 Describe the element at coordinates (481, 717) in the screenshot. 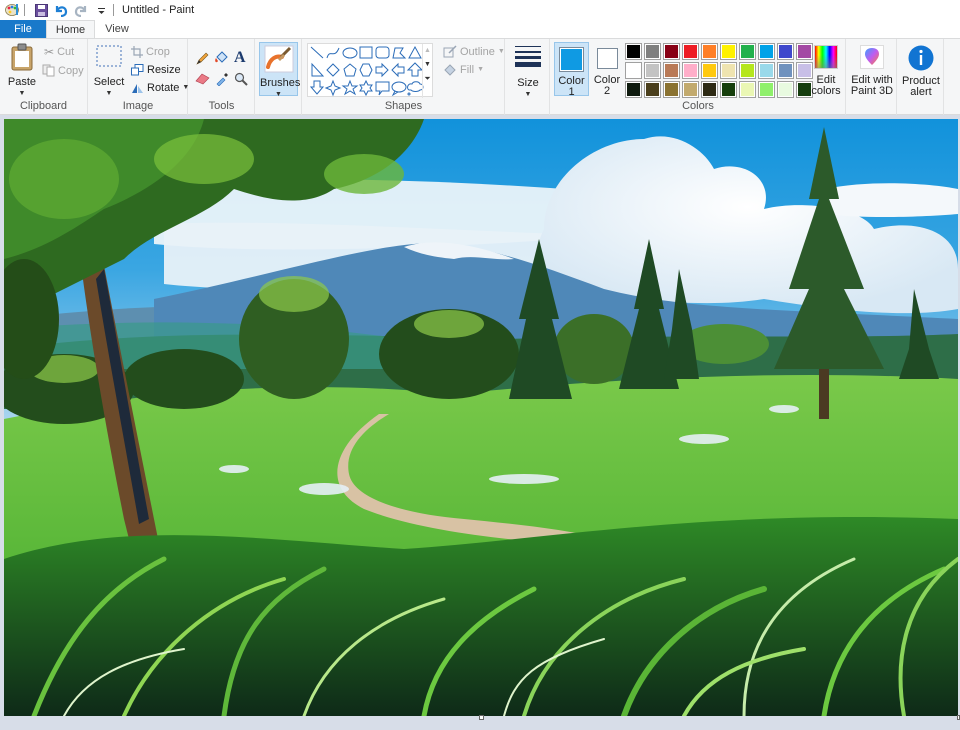

I see `canvas-resize-handle-bottom` at that location.